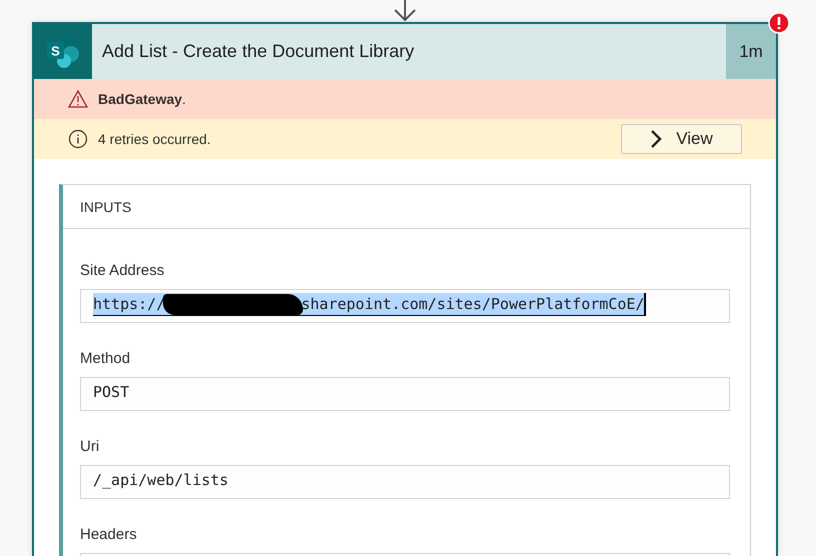 This screenshot has width=816, height=556. Describe the element at coordinates (142, 99) in the screenshot. I see `error-message: BadGateway.` at that location.